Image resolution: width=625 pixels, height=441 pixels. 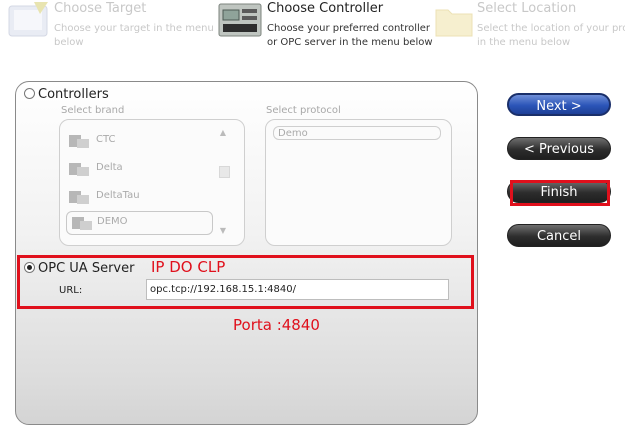 I want to click on brand-label: DEMO, so click(x=112, y=221).